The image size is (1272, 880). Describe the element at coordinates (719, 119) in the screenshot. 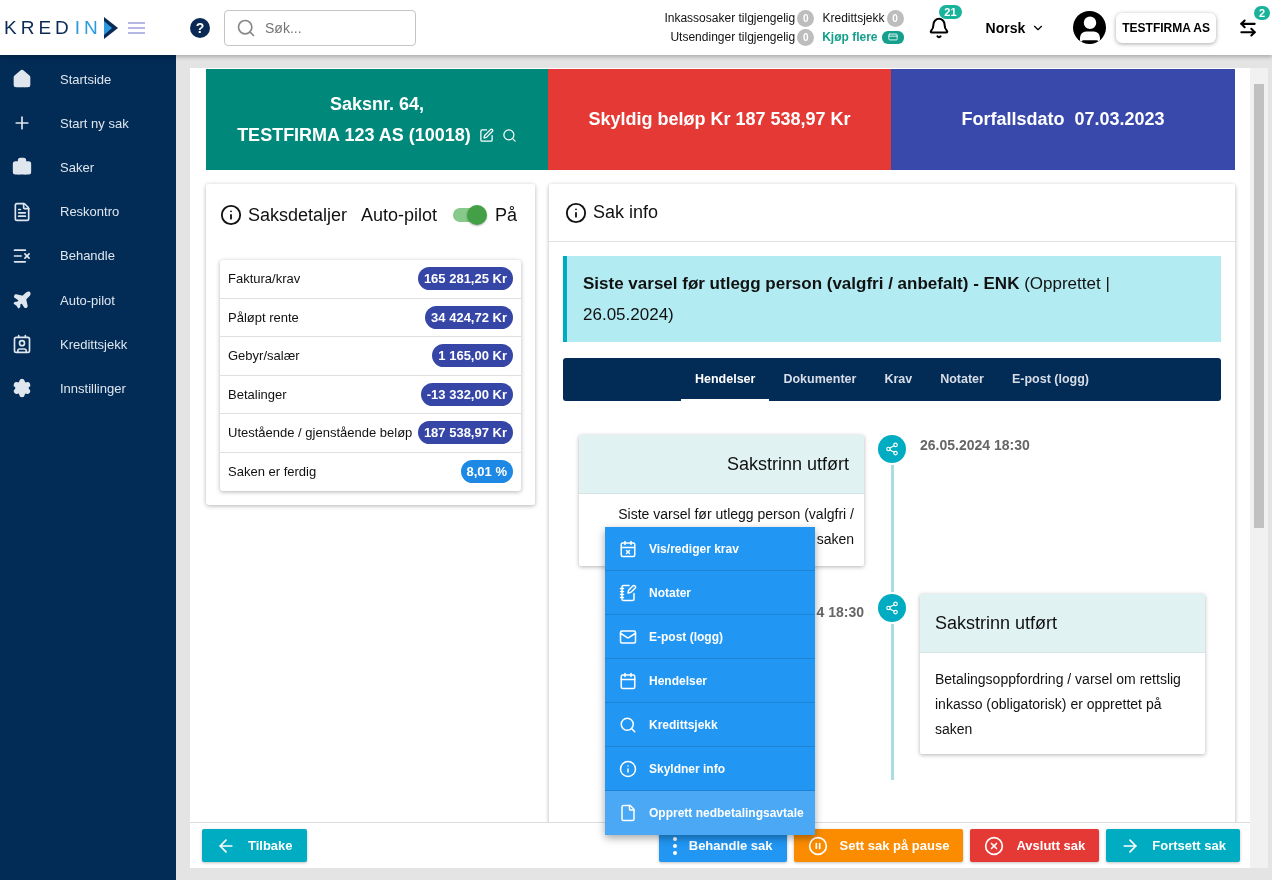

I see `amount-text: Skyldig beløp Kr 187 538,97 Kr` at that location.